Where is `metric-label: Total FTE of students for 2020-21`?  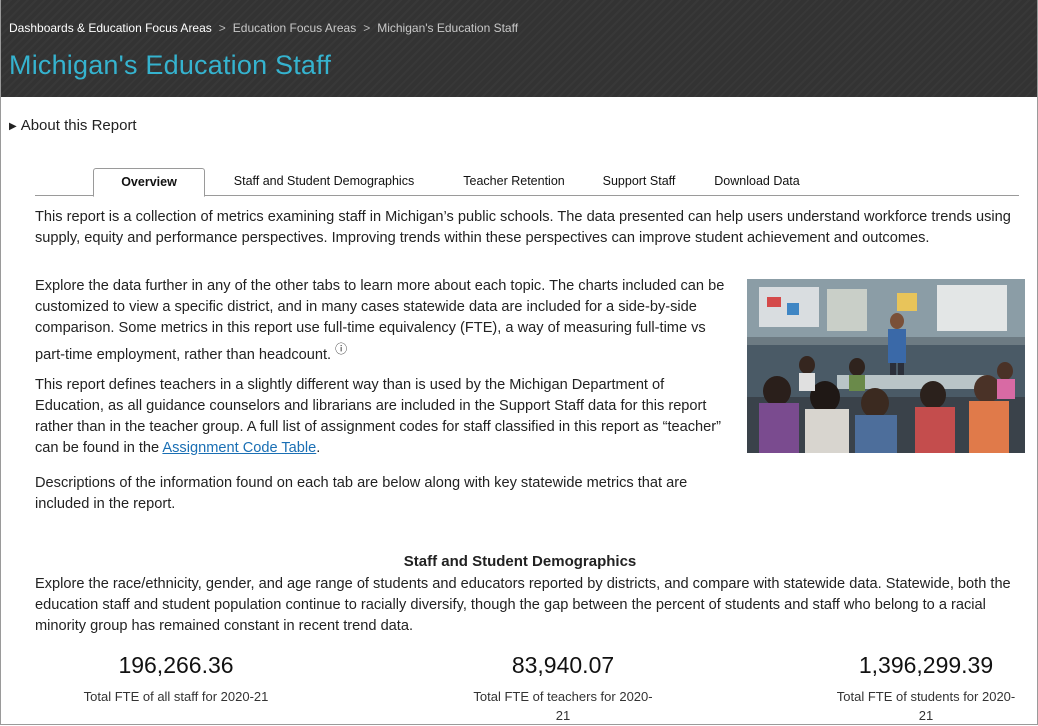
metric-label: Total FTE of students for 2020-21 is located at coordinates (926, 706).